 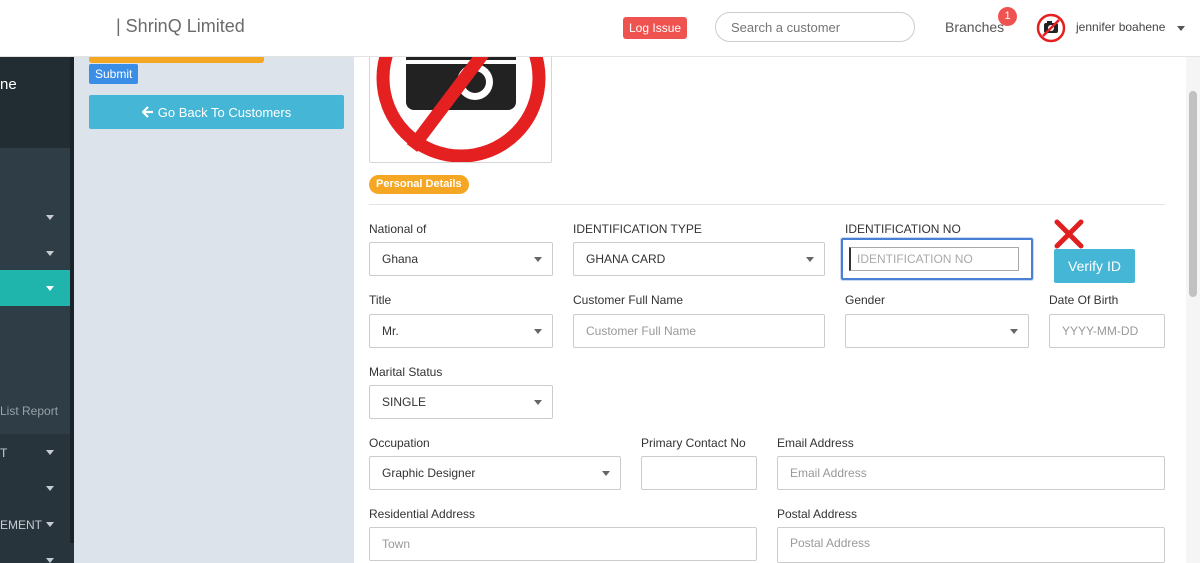 What do you see at coordinates (461, 259) in the screenshot?
I see `national-select: Ghana` at bounding box center [461, 259].